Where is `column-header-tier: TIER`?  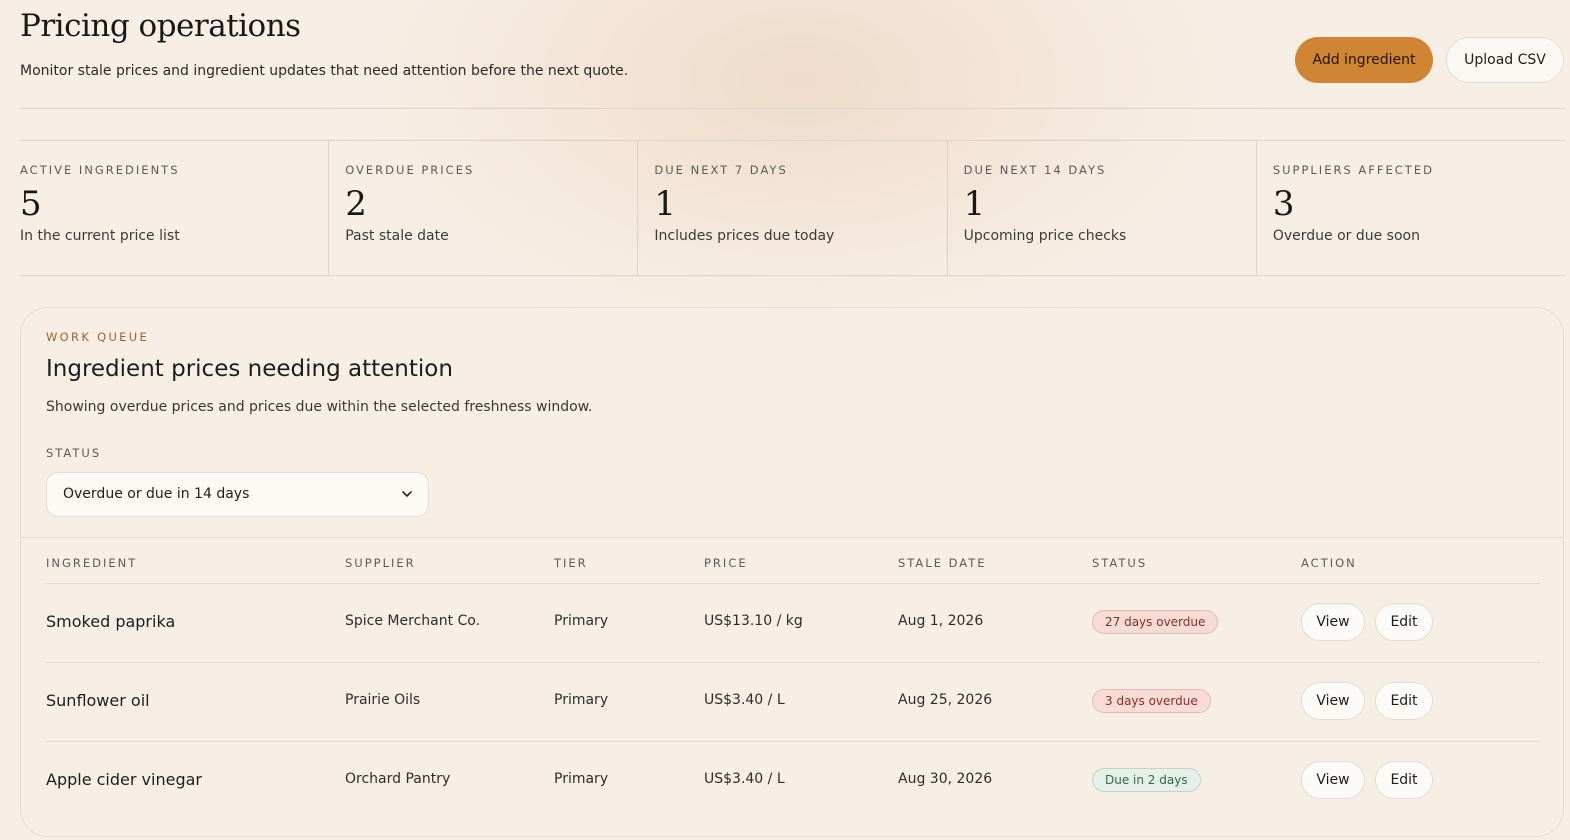 column-header-tier: TIER is located at coordinates (571, 563).